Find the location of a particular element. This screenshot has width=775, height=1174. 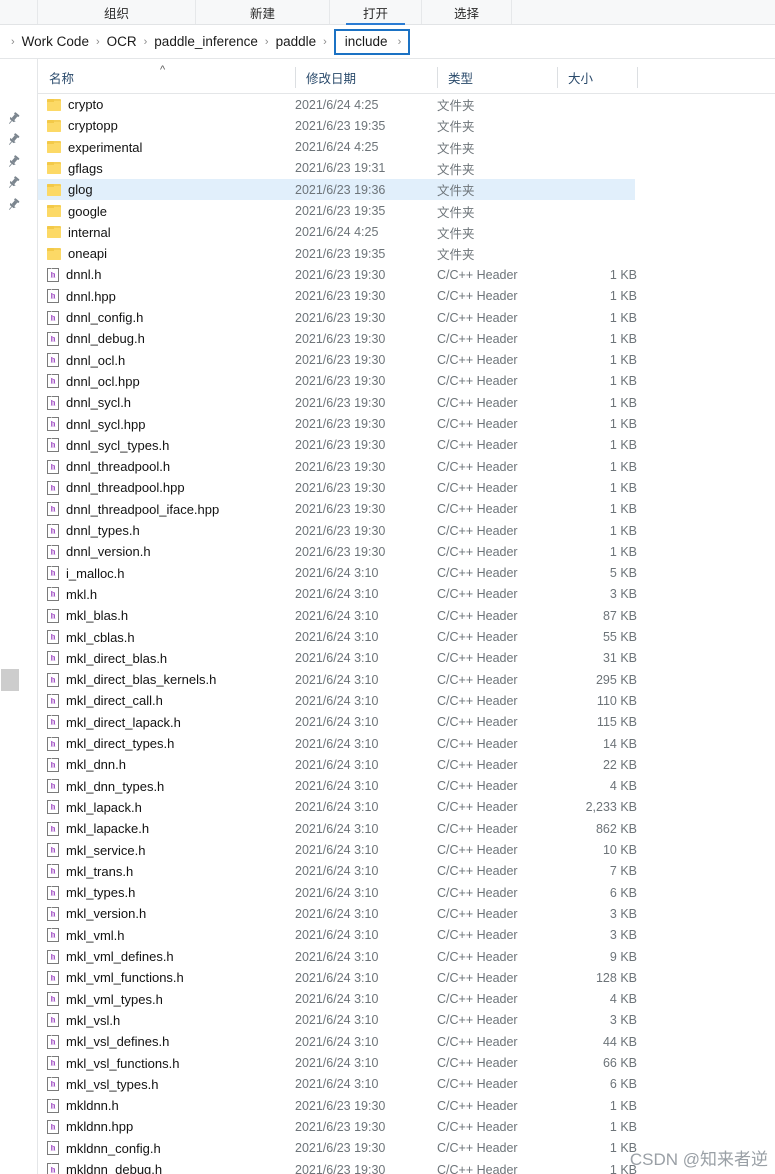

column-header-type: 类型 is located at coordinates (455, 77).